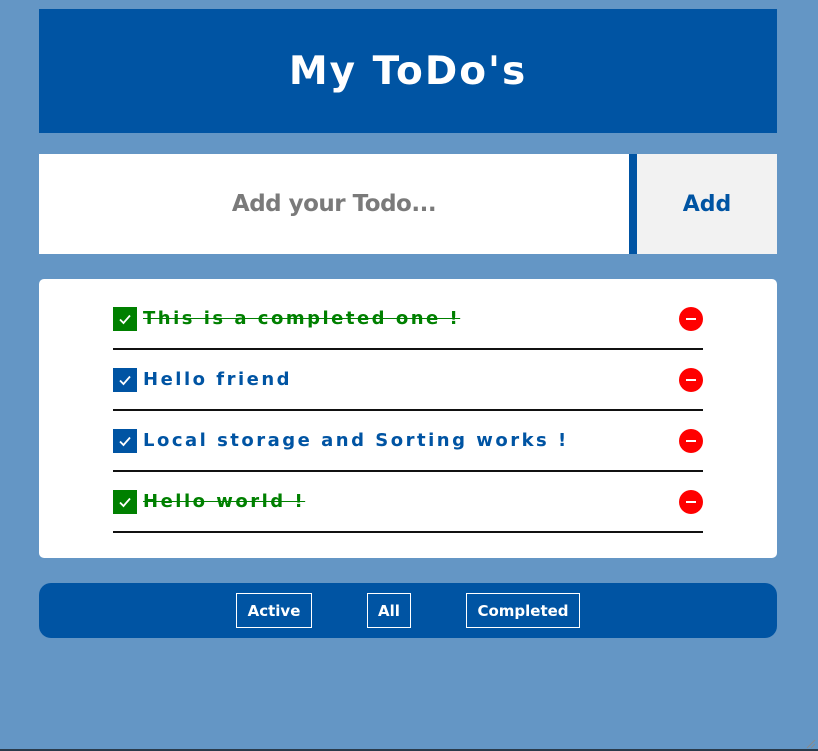  Describe the element at coordinates (408, 502) in the screenshot. I see `todo-item: Hello world !` at that location.